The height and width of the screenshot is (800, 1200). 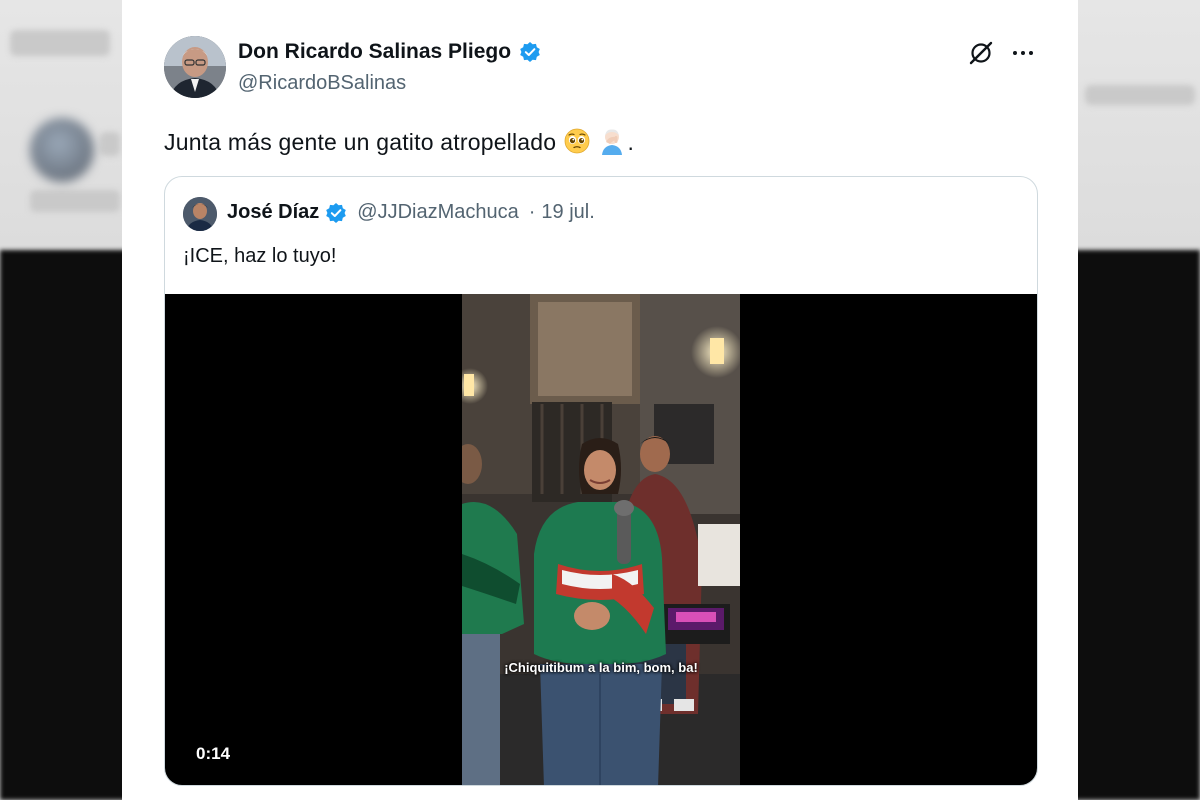 What do you see at coordinates (612, 144) in the screenshot?
I see `facepalm-emoji` at bounding box center [612, 144].